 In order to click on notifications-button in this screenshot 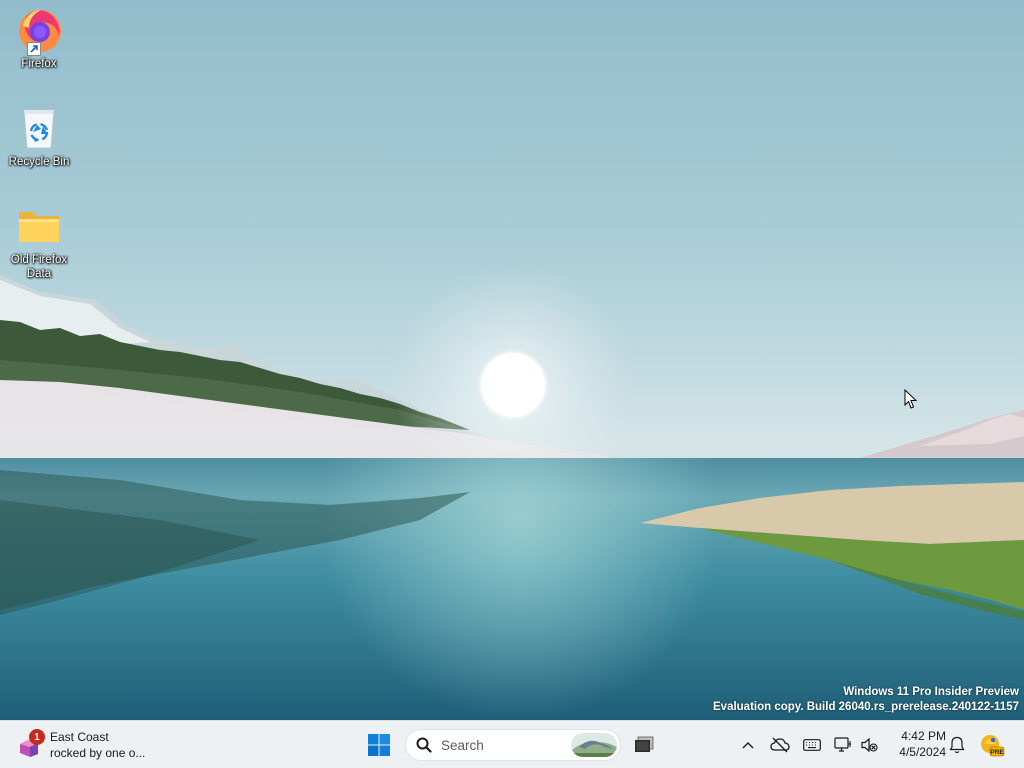, I will do `click(957, 744)`.